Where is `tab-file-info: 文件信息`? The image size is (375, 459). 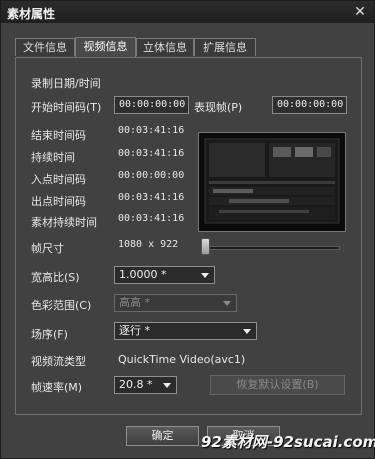 tab-file-info: 文件信息 is located at coordinates (45, 47).